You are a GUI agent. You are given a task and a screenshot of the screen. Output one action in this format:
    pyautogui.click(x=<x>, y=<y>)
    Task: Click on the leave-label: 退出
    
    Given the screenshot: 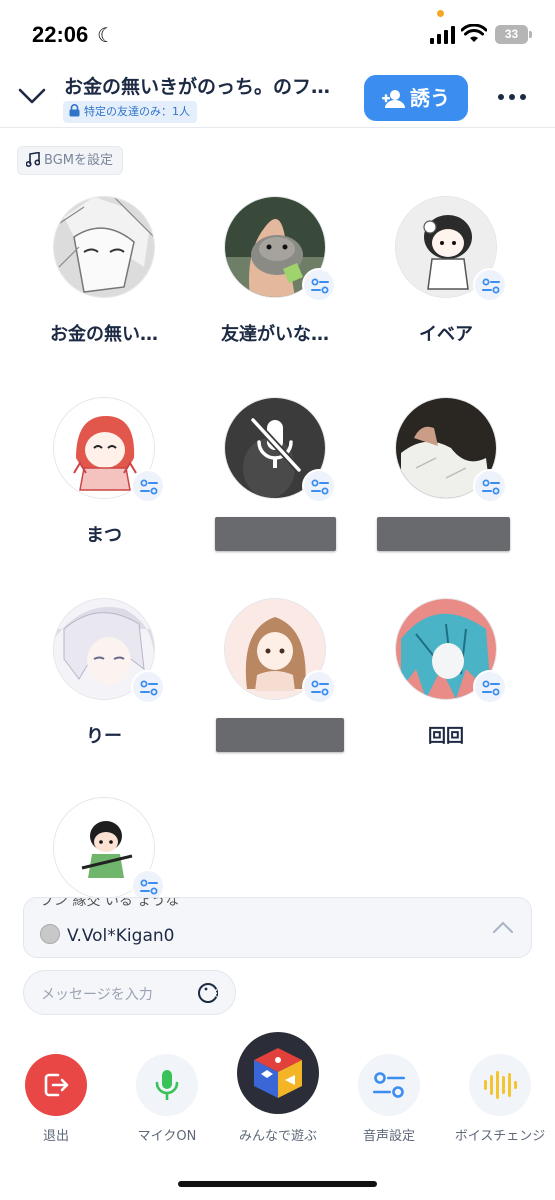 What is the action you would take?
    pyautogui.click(x=55, y=1136)
    